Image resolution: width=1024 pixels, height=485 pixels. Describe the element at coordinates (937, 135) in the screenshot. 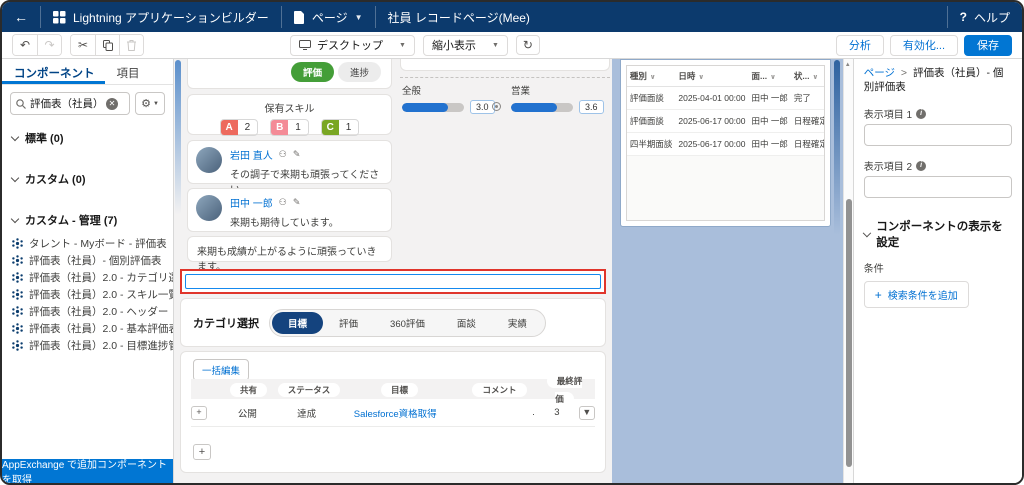

I see `display-field-1-input` at that location.